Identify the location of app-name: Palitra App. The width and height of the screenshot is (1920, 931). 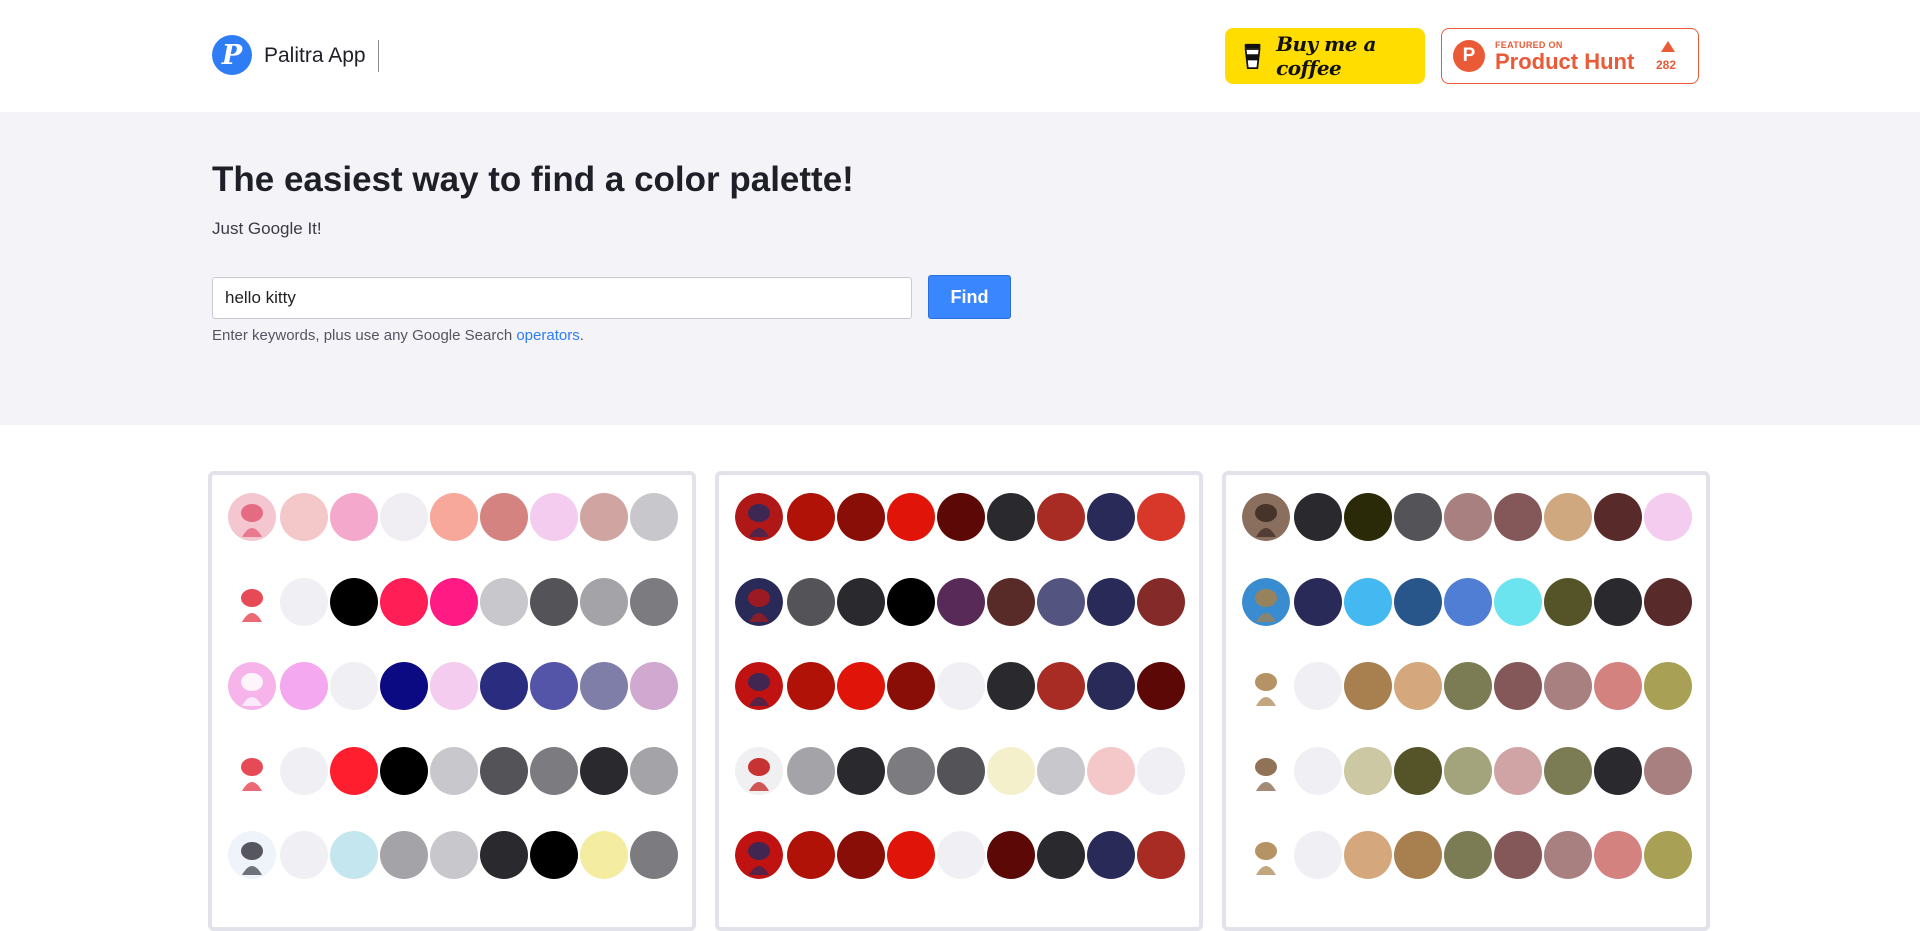
(315, 56).